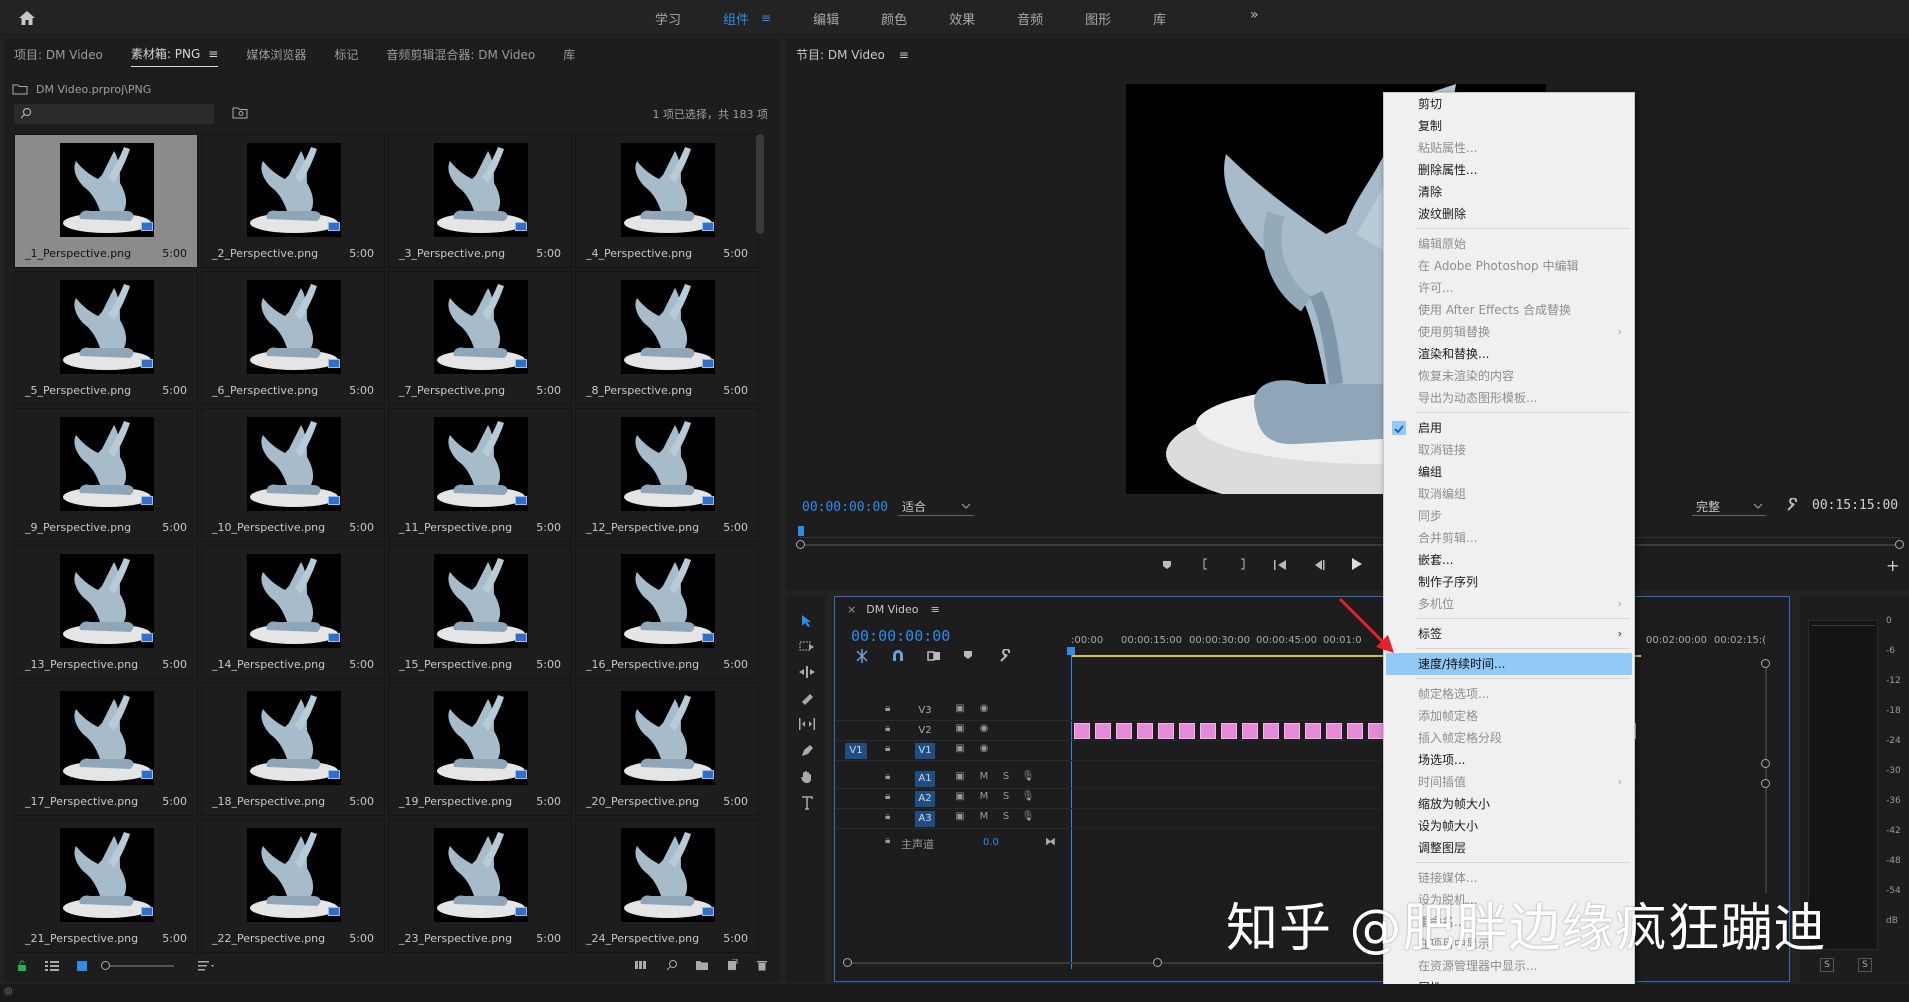  I want to click on workspace-tab-6: 图形, so click(1098, 18).